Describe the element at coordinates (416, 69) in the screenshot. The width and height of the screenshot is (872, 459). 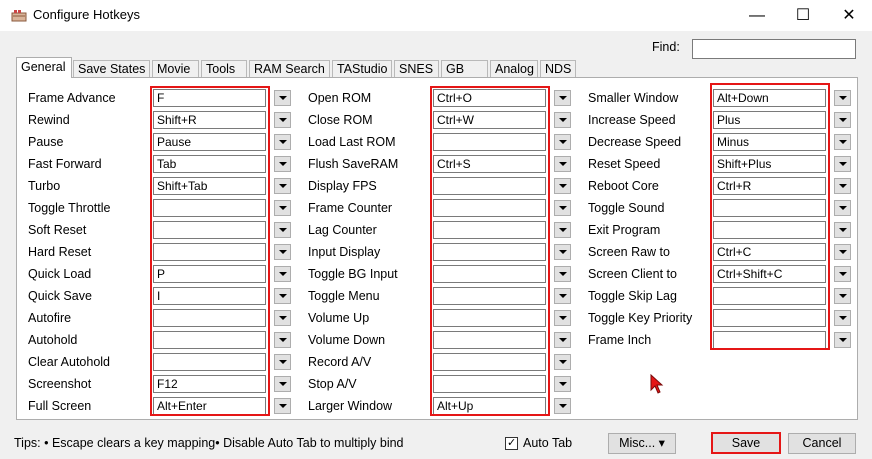
I see `tab-snes: SNES` at that location.